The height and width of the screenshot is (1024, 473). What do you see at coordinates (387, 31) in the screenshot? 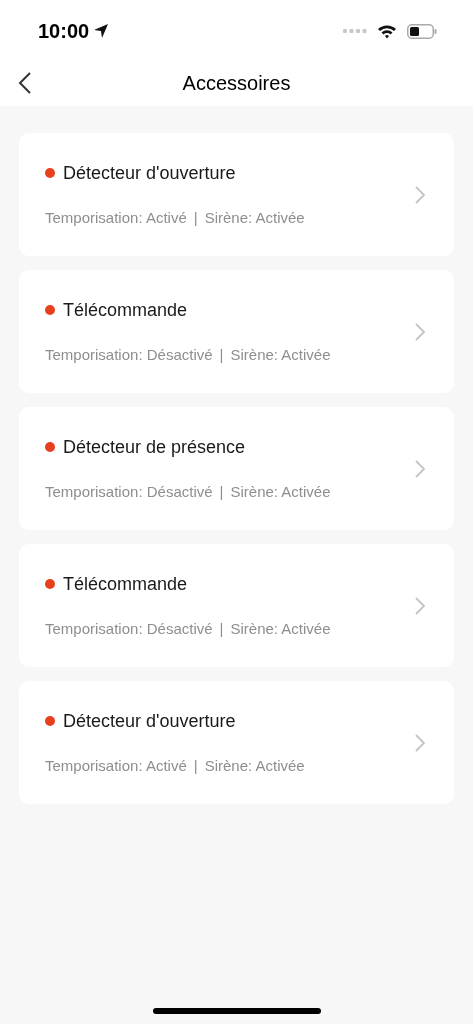
I see `wifi-icon` at bounding box center [387, 31].